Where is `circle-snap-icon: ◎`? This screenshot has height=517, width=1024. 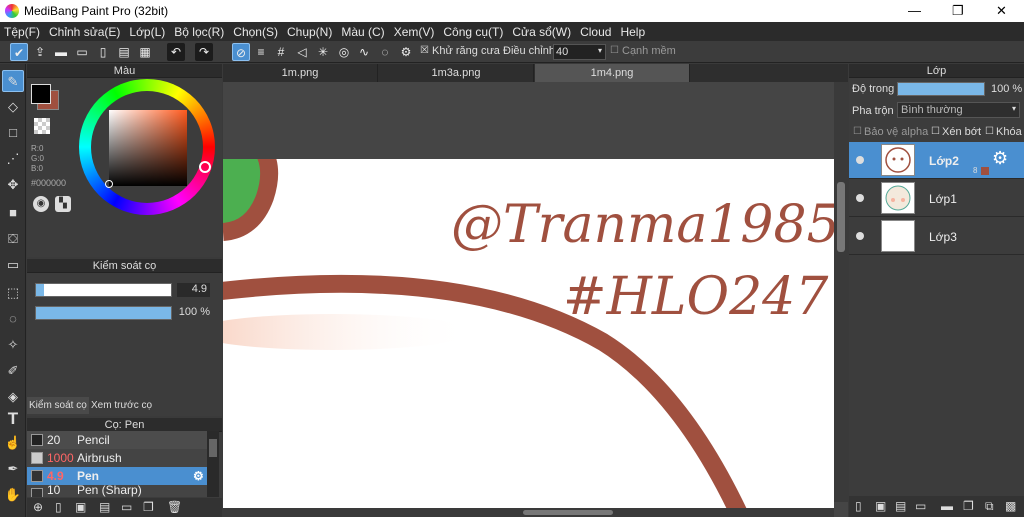 circle-snap-icon: ◎ is located at coordinates (344, 52).